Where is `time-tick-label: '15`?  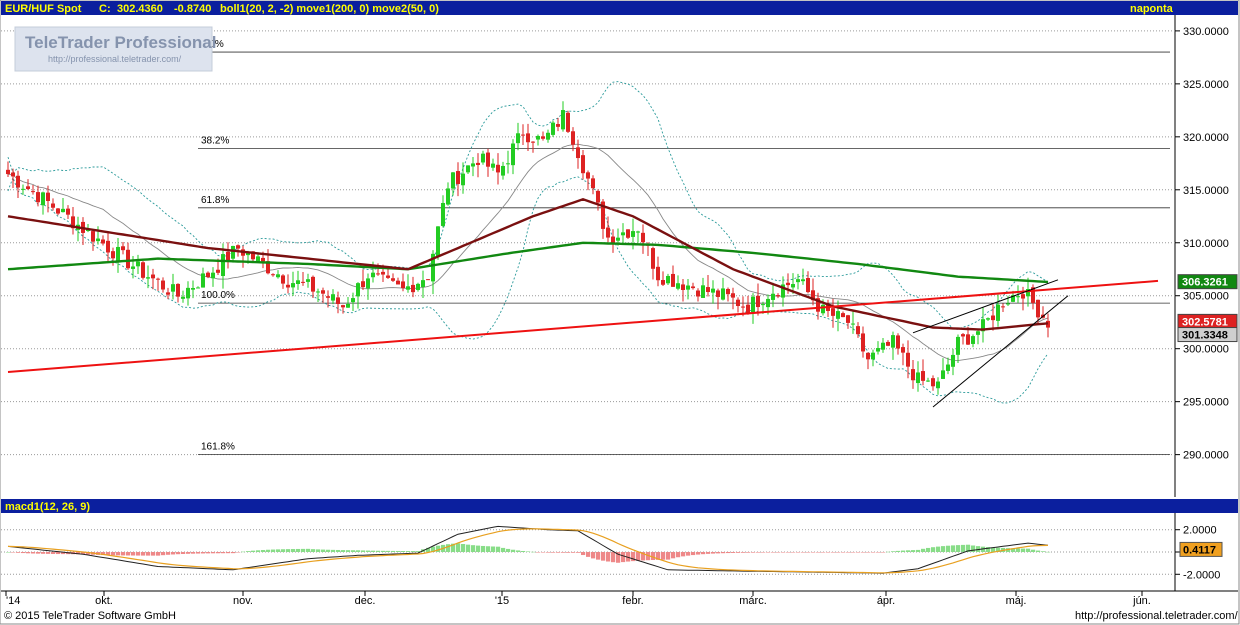
time-tick-label: '15 is located at coordinates (502, 601).